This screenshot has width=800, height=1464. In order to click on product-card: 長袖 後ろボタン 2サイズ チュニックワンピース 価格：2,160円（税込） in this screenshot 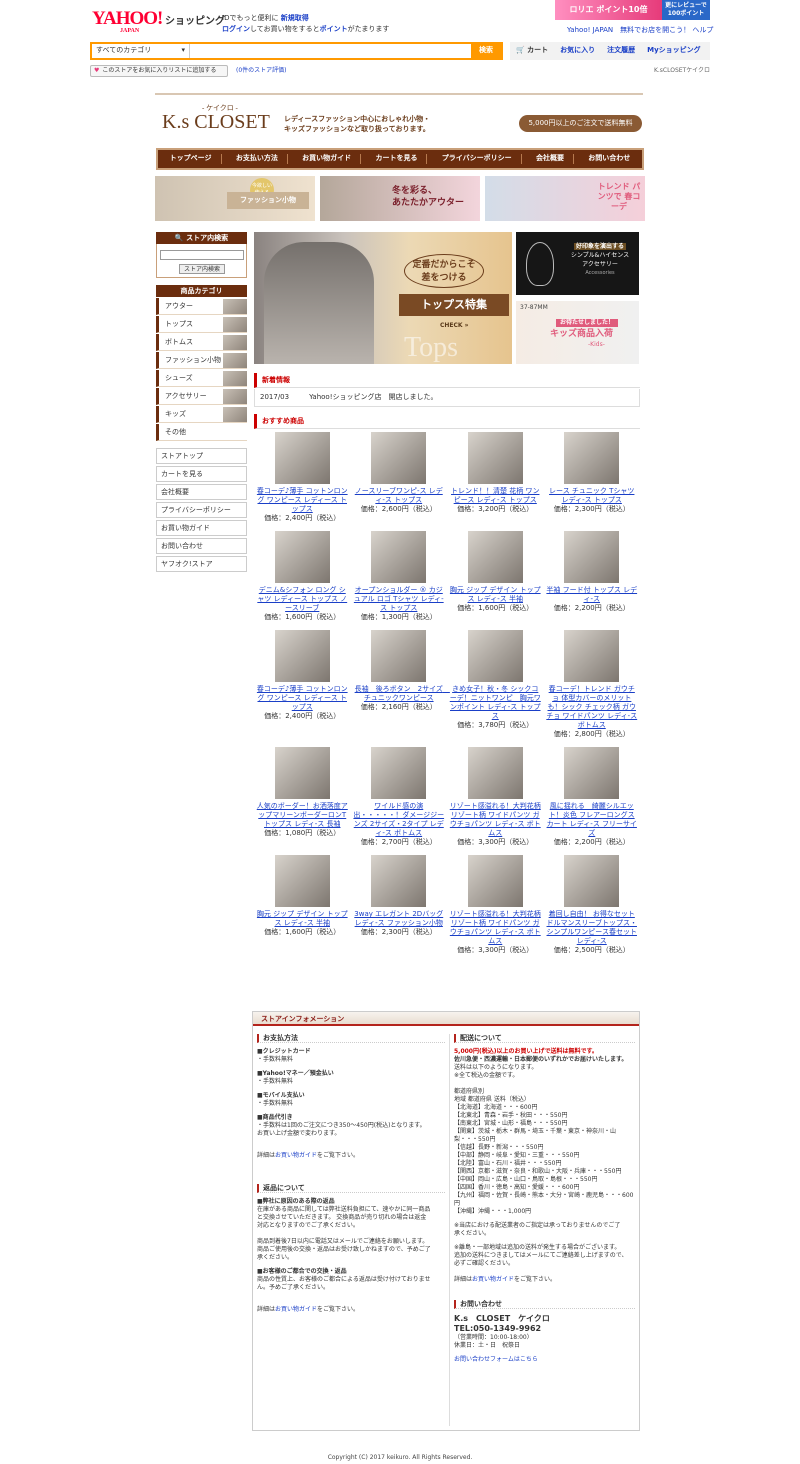, I will do `click(400, 684)`.